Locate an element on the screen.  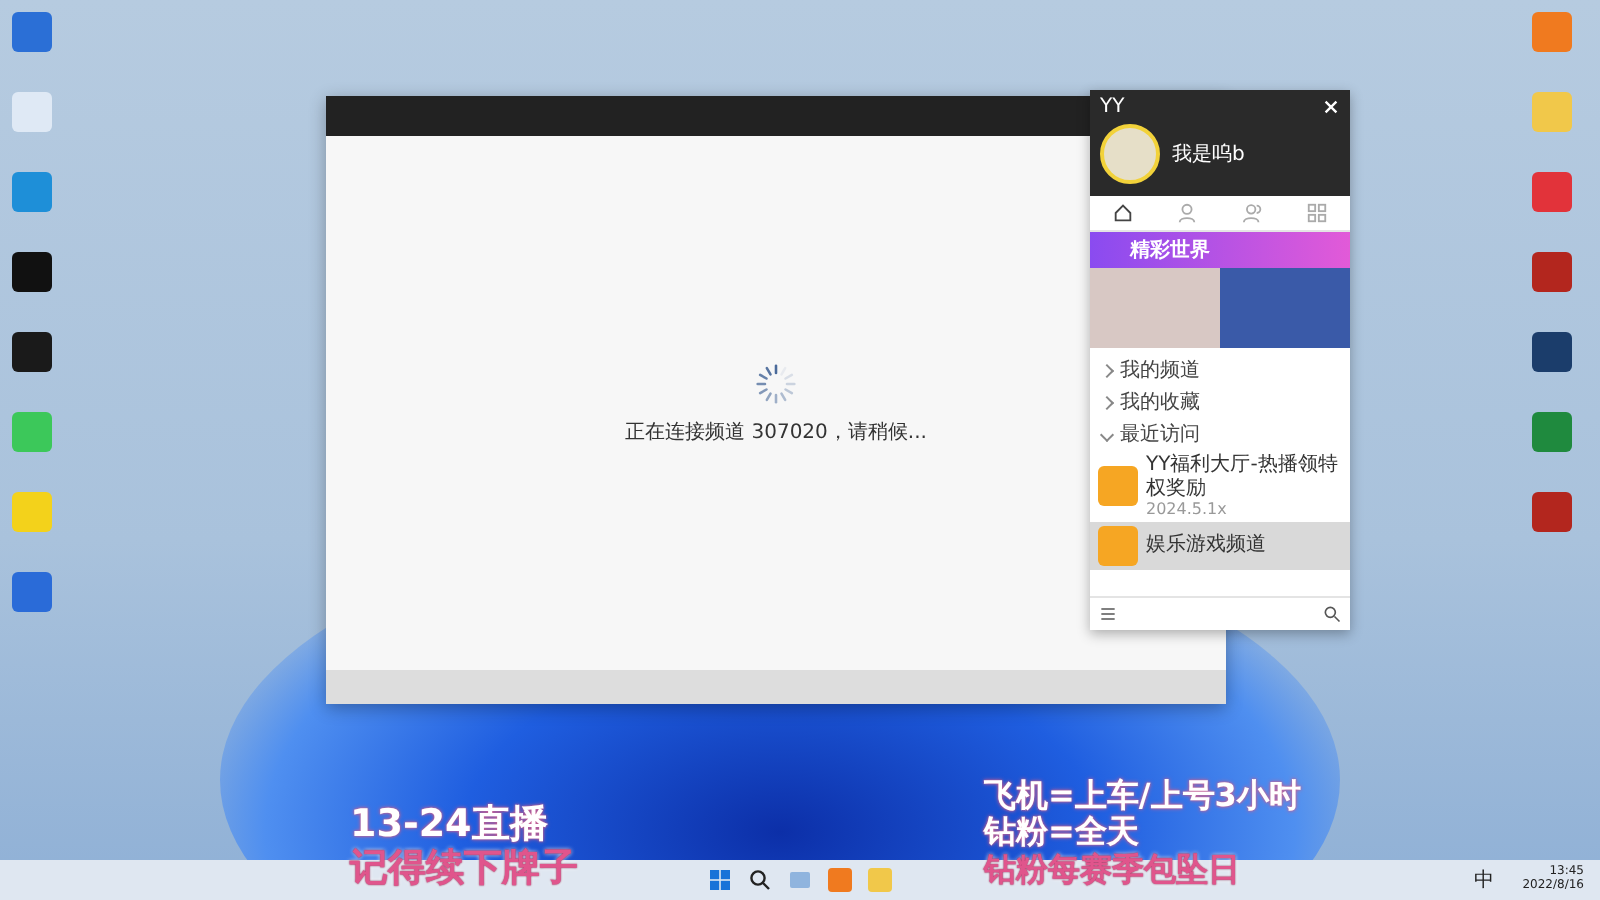
caption-text: 钻粉=全天 is located at coordinates (1062, 833).